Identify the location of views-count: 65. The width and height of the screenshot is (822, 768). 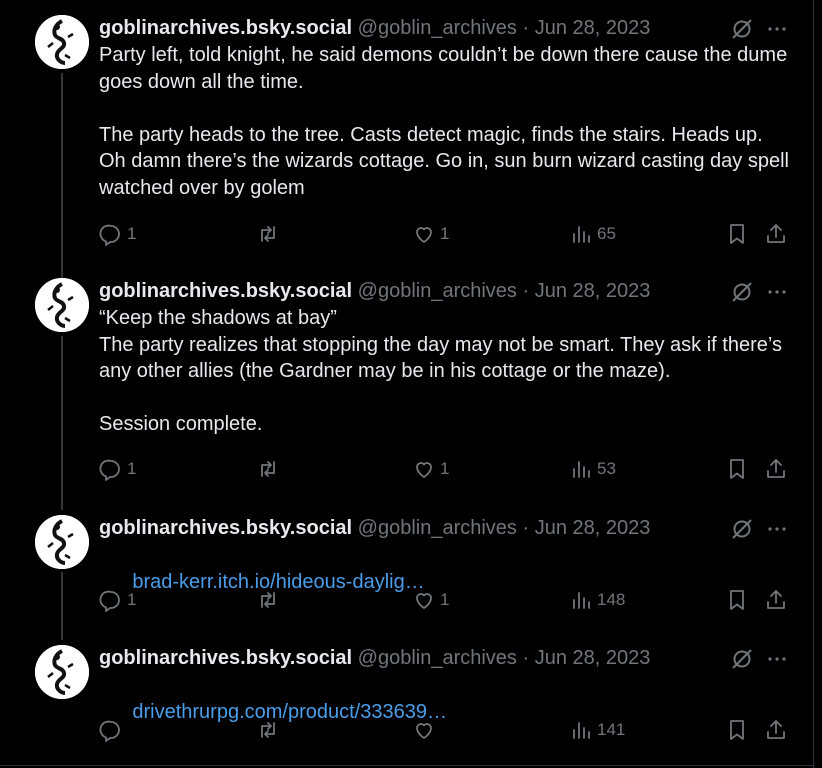
(606, 233).